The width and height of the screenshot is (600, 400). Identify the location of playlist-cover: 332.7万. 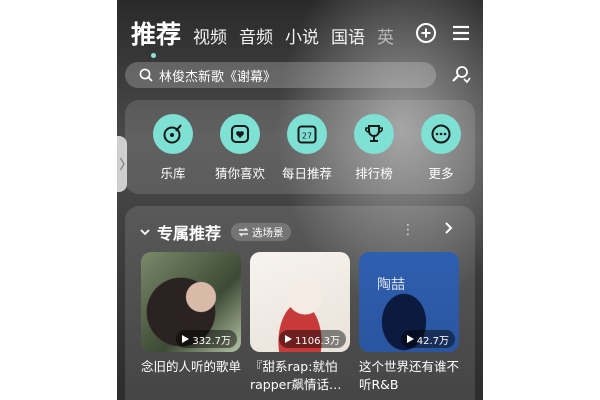
(191, 302).